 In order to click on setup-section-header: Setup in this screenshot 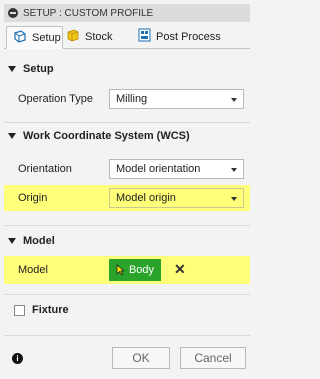, I will do `click(31, 69)`.